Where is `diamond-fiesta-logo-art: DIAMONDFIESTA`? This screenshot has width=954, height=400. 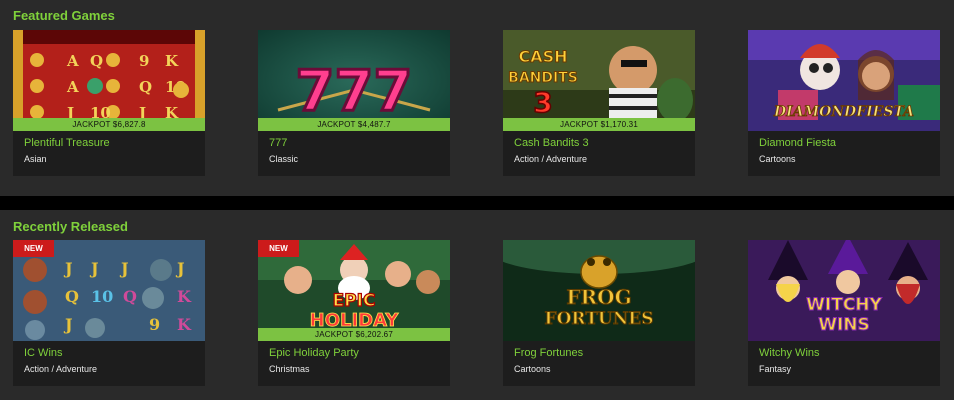 diamond-fiesta-logo-art: DIAMONDFIESTA is located at coordinates (843, 112).